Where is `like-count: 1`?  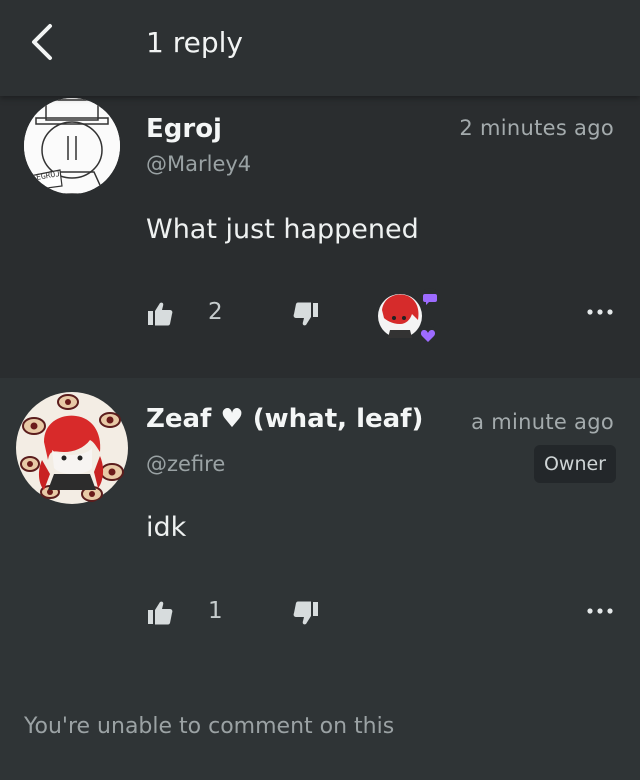 like-count: 1 is located at coordinates (215, 611).